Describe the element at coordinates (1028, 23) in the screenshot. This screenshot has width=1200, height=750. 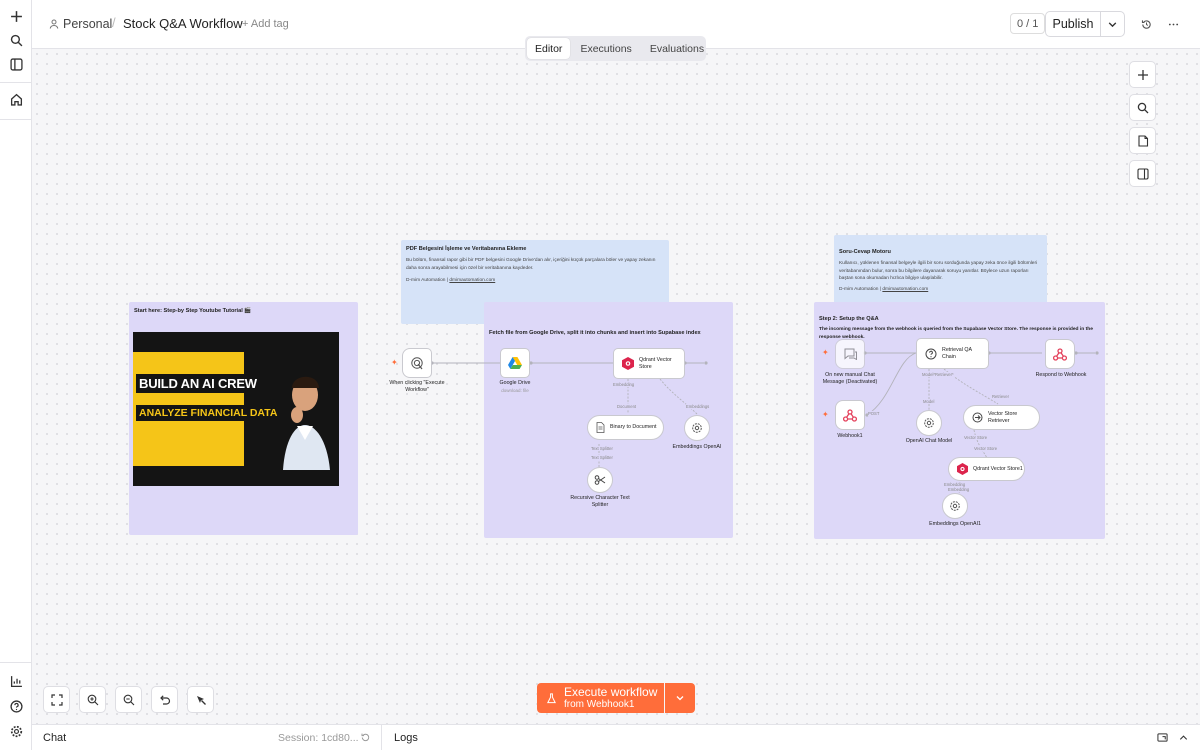
I see `active-counter: 0 / 1` at that location.